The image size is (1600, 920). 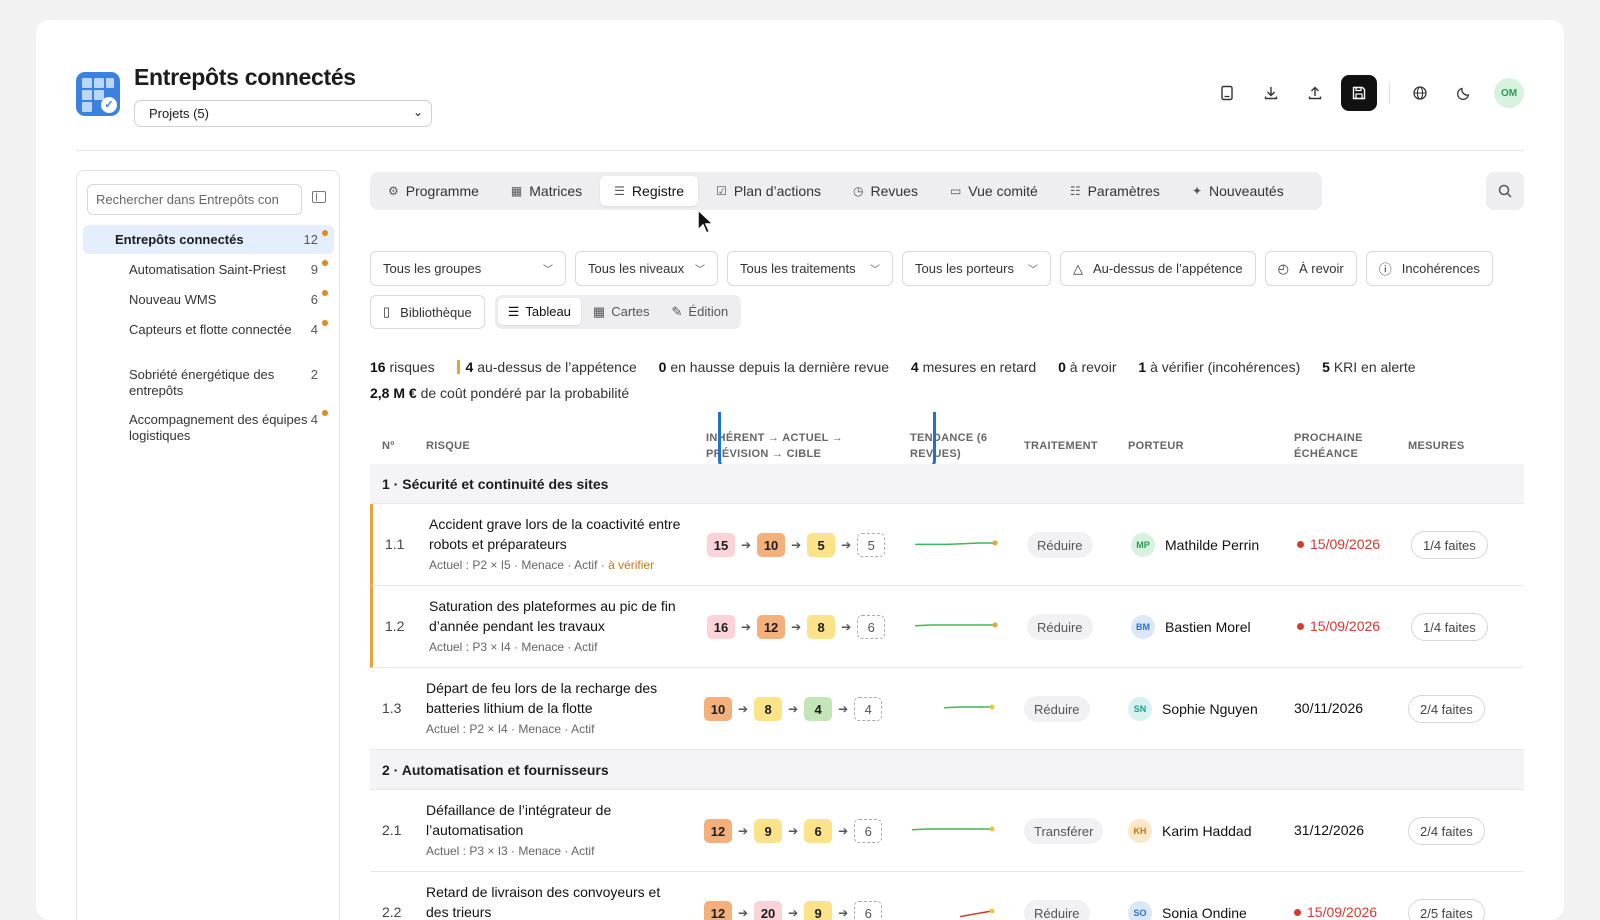 I want to click on due-date: 31/12/2026, so click(x=1329, y=830).